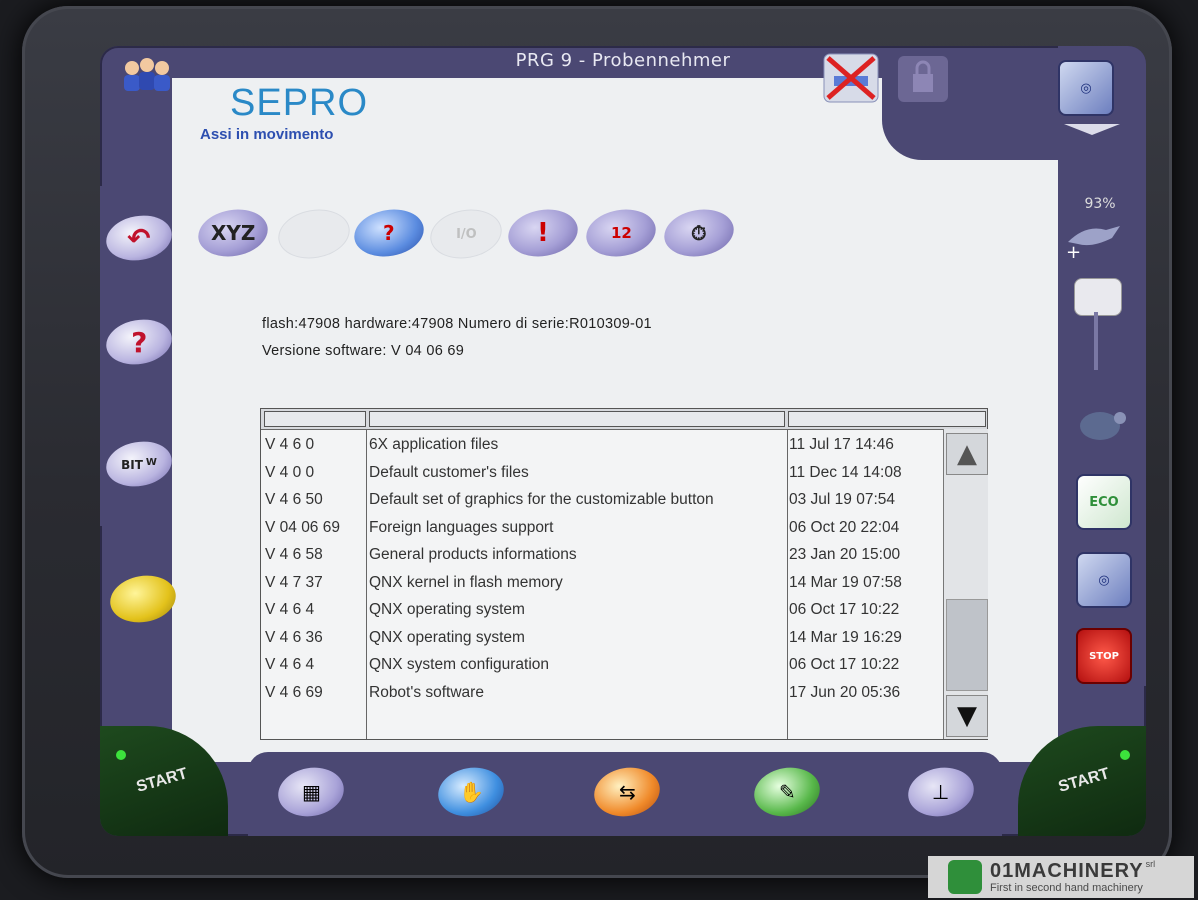 Image resolution: width=1198 pixels, height=900 pixels. I want to click on header-date, so click(887, 419).